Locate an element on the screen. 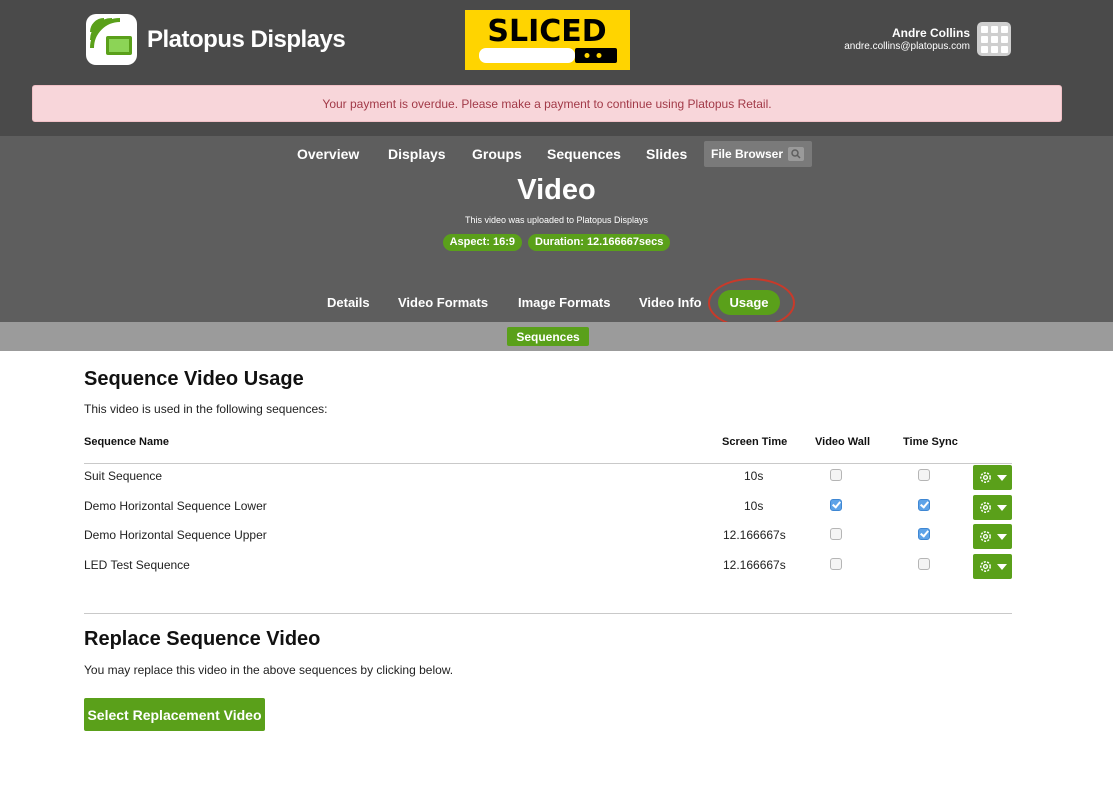  col-video-wall: Video Wall is located at coordinates (843, 442).